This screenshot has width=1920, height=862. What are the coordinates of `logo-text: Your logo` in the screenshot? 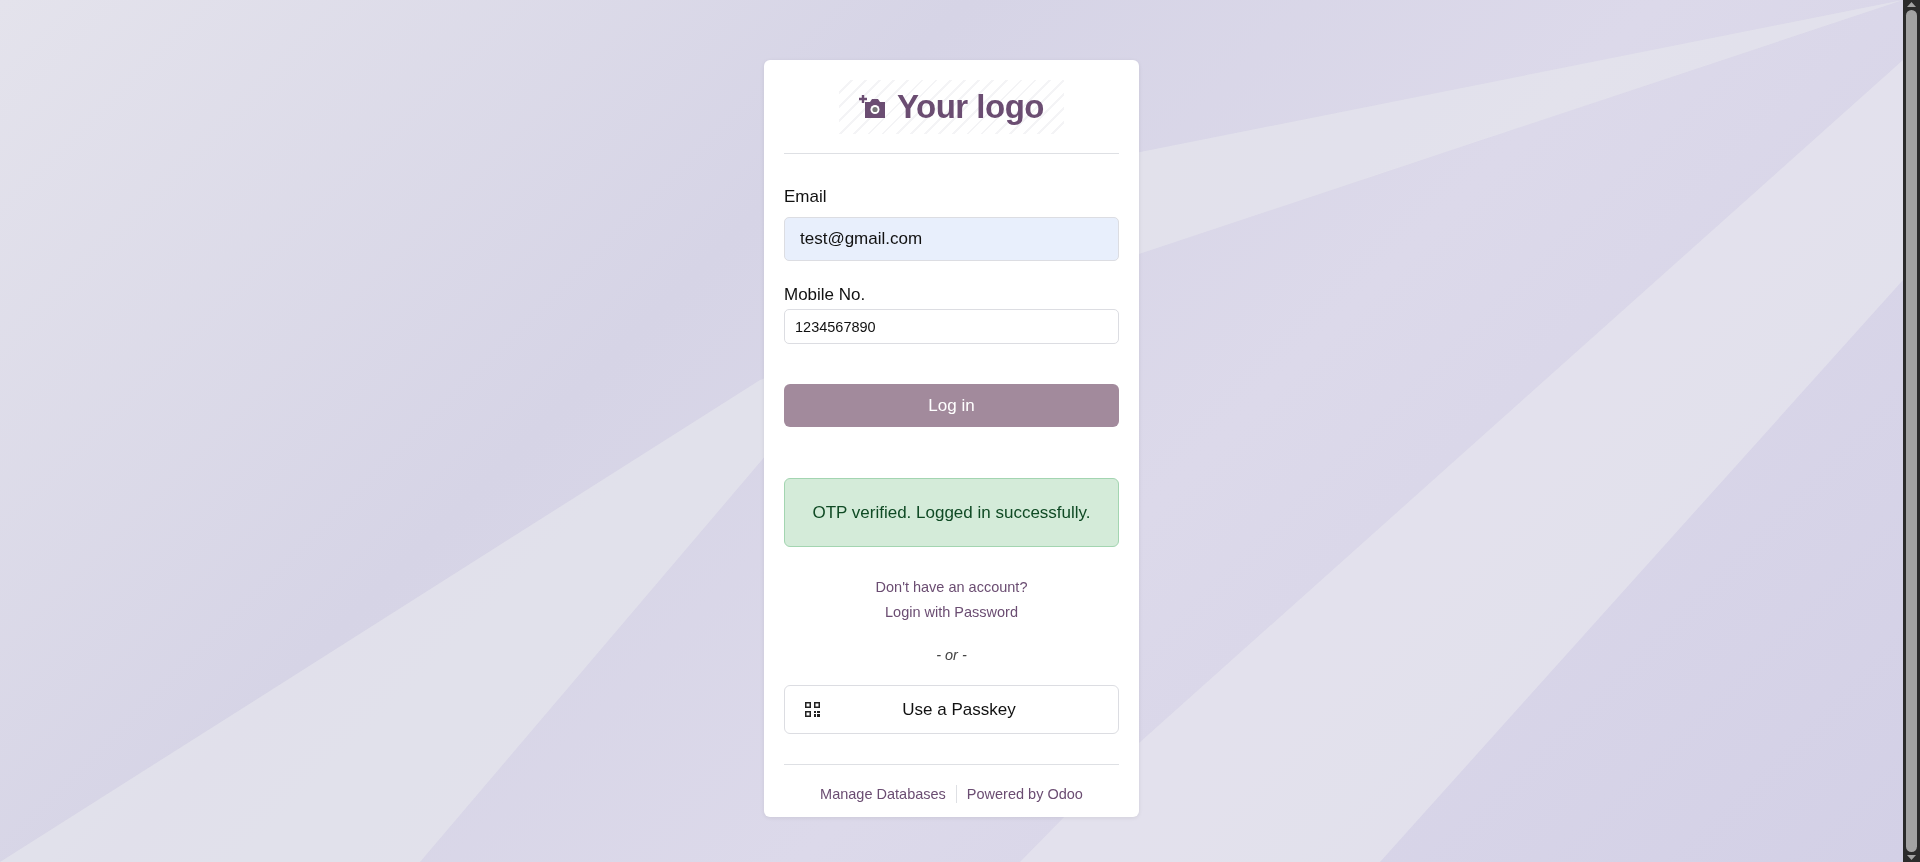 It's located at (970, 107).